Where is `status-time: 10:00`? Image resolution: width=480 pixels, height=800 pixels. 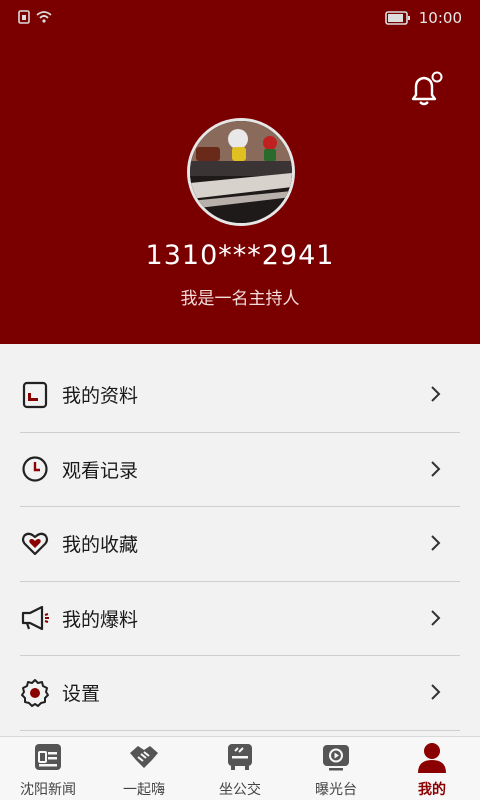
status-time: 10:00 is located at coordinates (440, 18).